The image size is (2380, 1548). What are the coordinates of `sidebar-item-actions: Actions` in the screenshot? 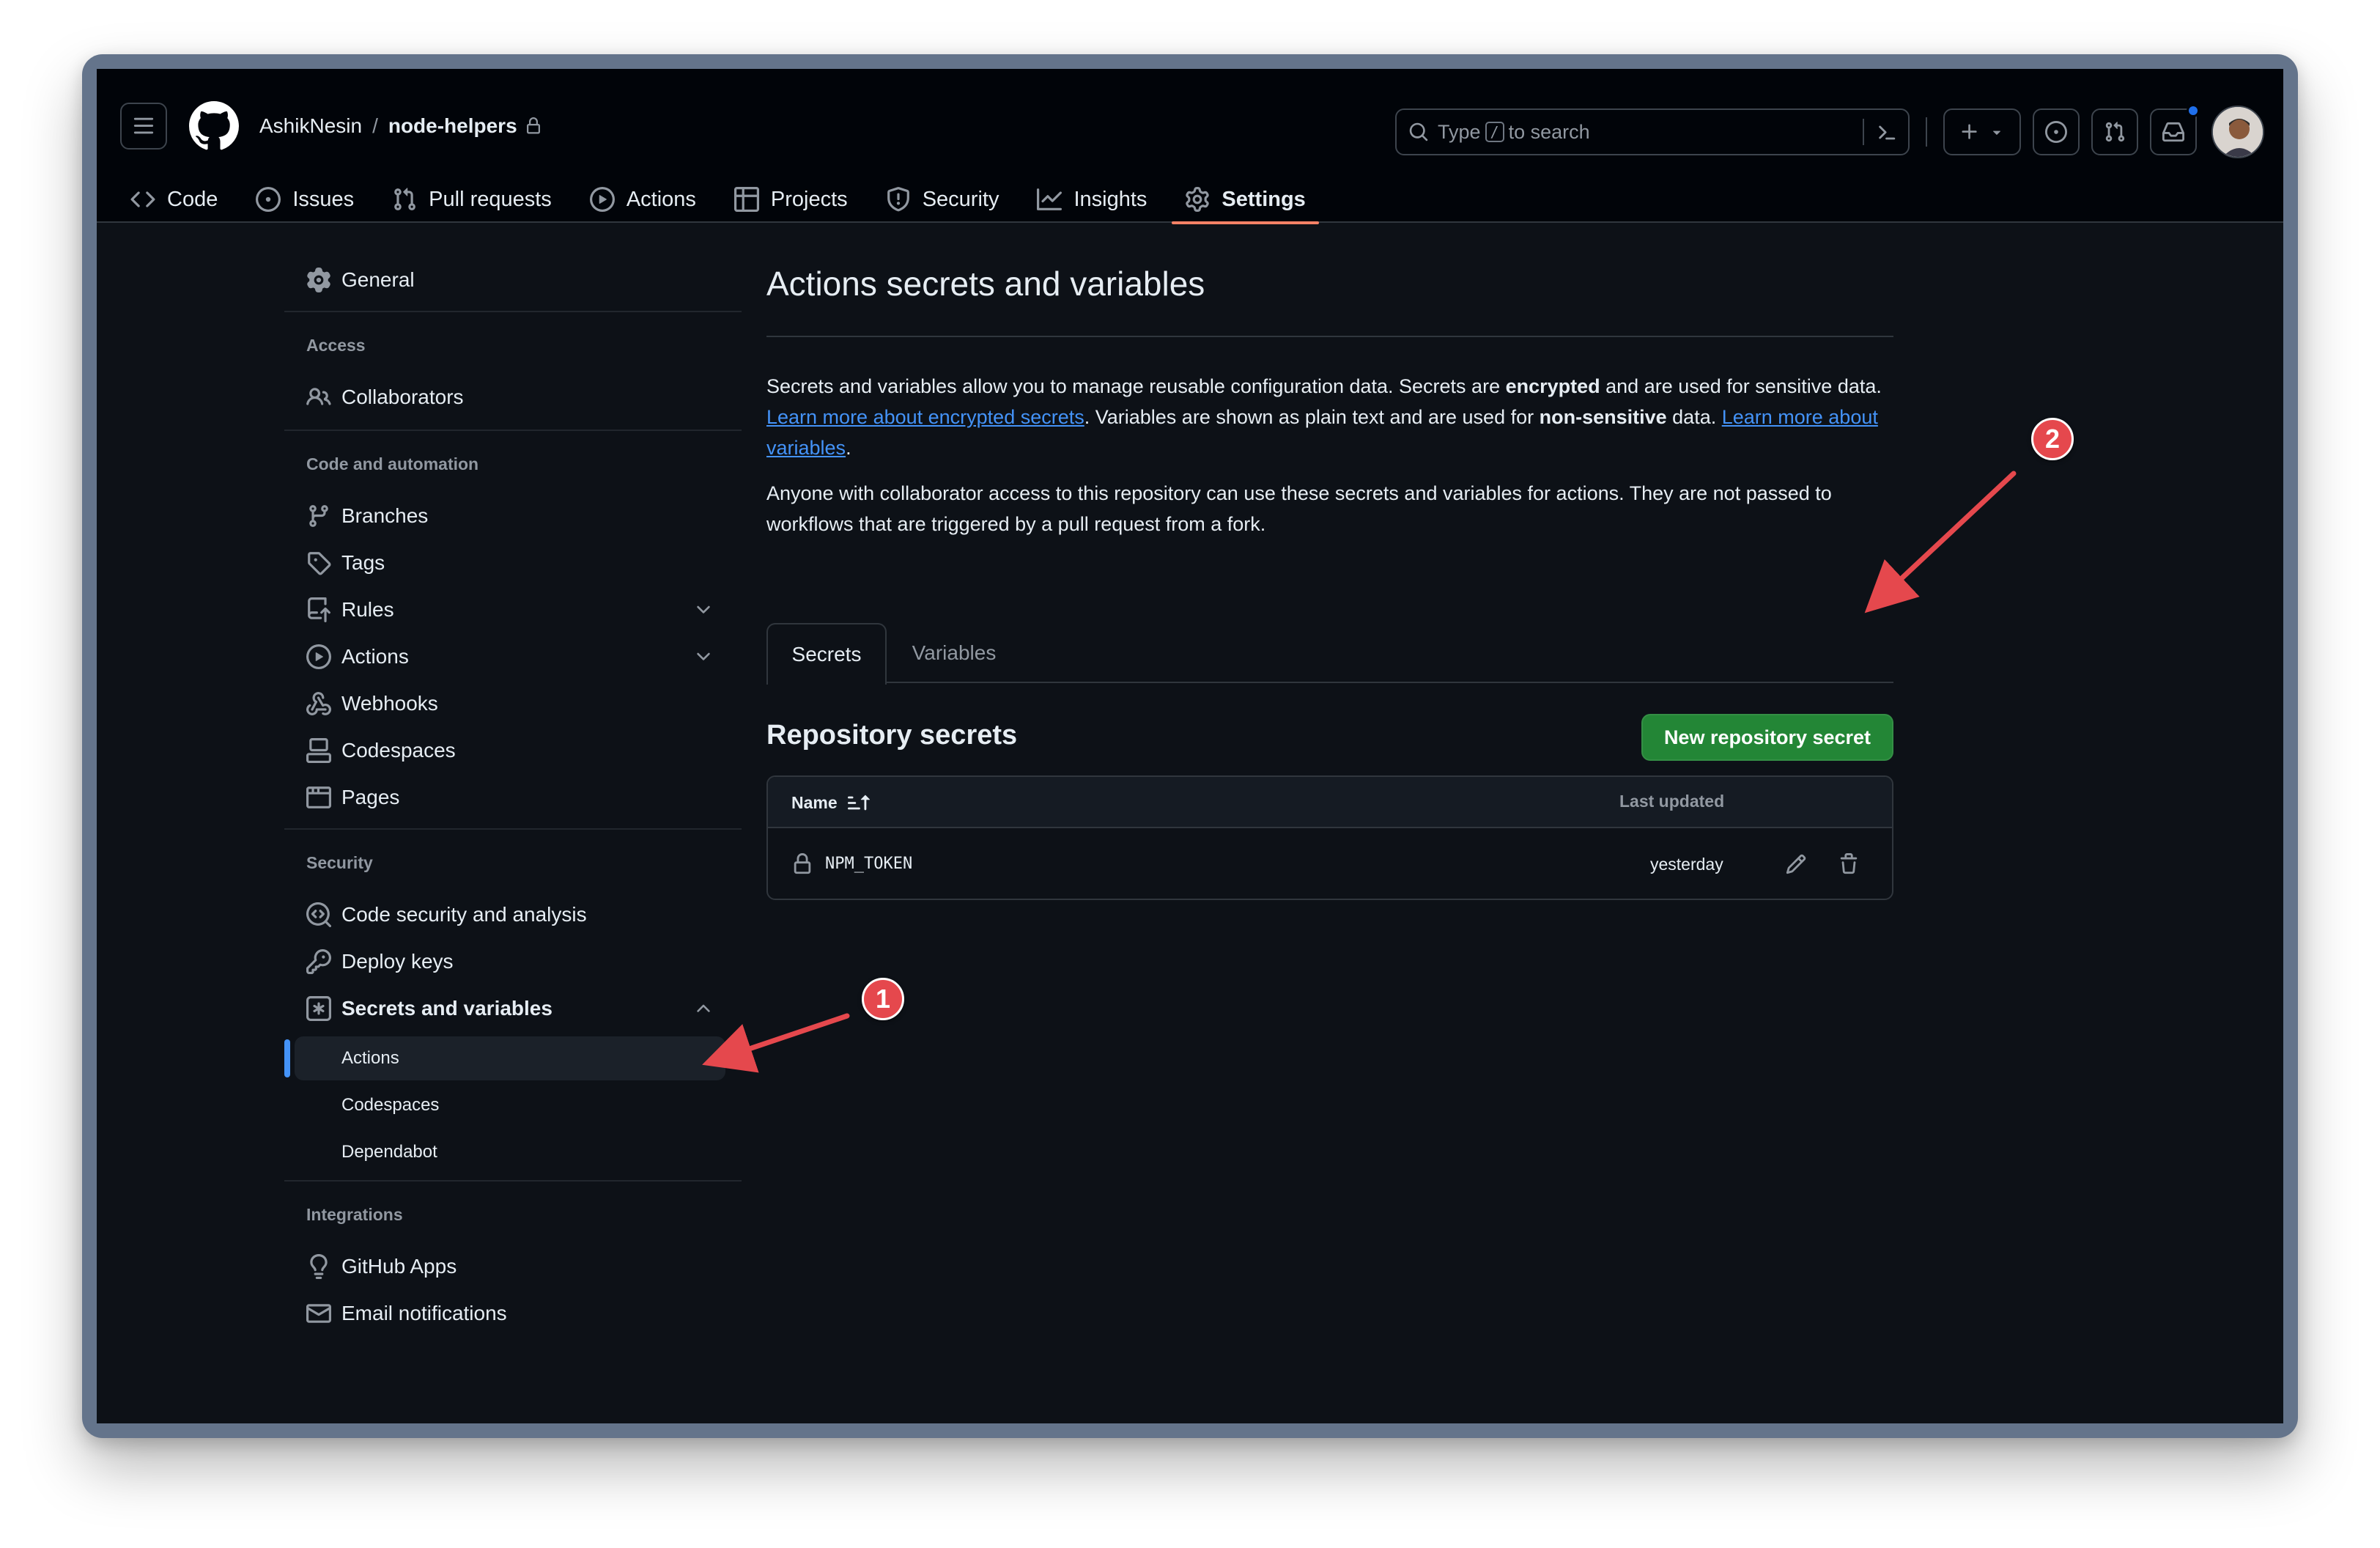 It's located at (510, 657).